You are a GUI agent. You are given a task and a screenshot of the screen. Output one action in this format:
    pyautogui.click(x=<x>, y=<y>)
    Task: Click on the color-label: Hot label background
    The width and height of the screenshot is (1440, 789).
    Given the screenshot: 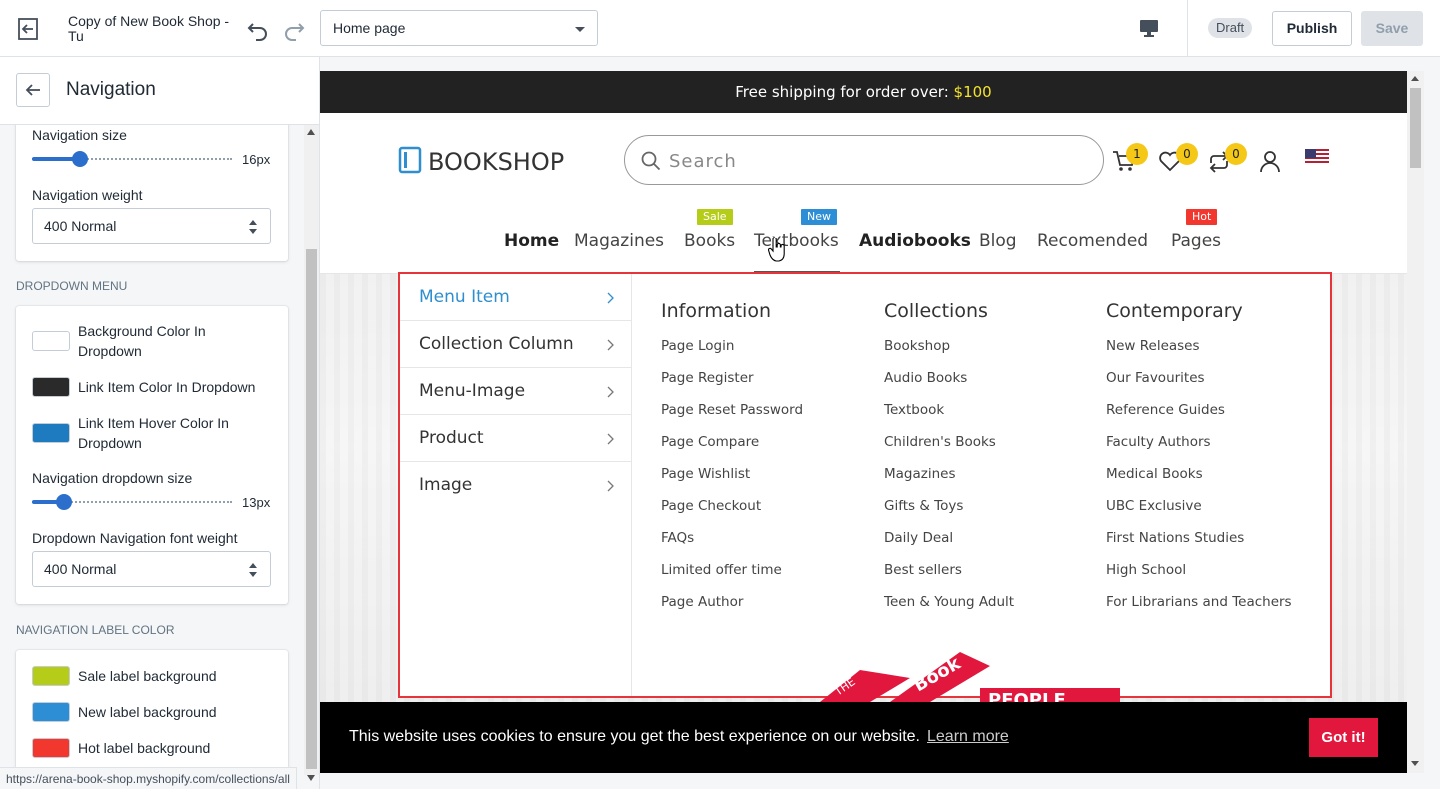 What is the action you would take?
    pyautogui.click(x=144, y=748)
    